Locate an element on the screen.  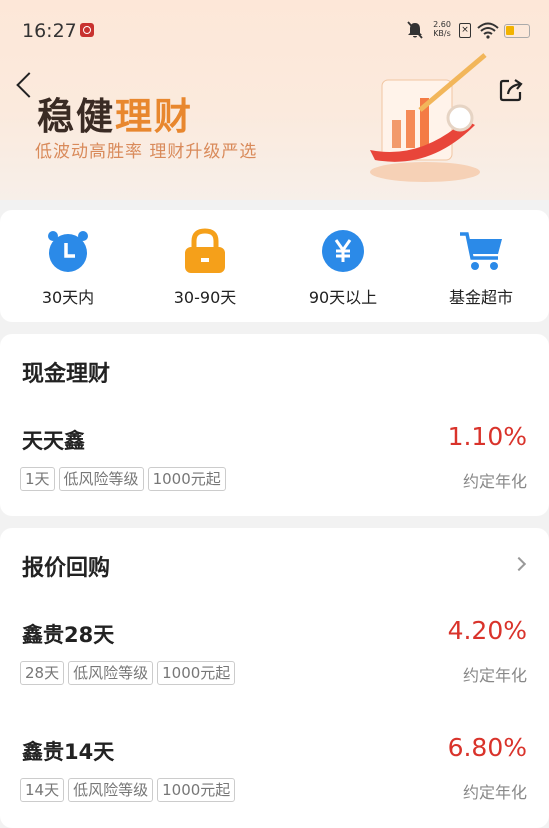
product-tags: 28天 低风险等级 1000元起 is located at coordinates (128, 673).